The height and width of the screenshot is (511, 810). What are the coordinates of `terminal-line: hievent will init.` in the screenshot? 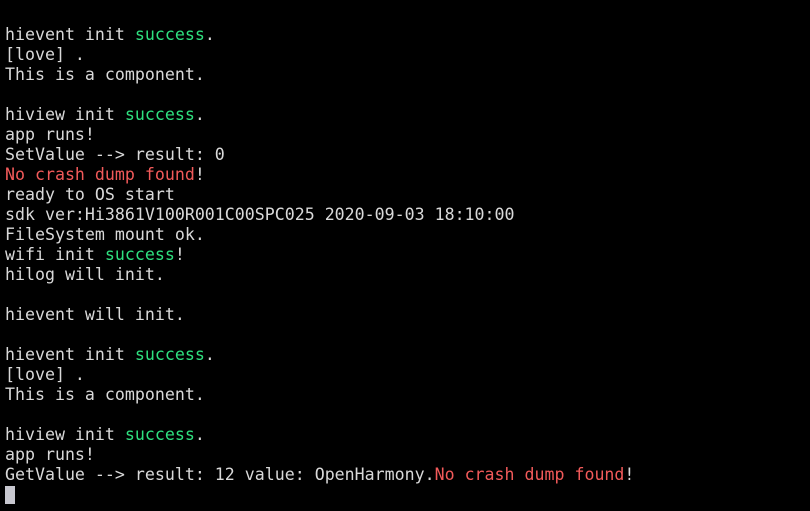 It's located at (405, 315).